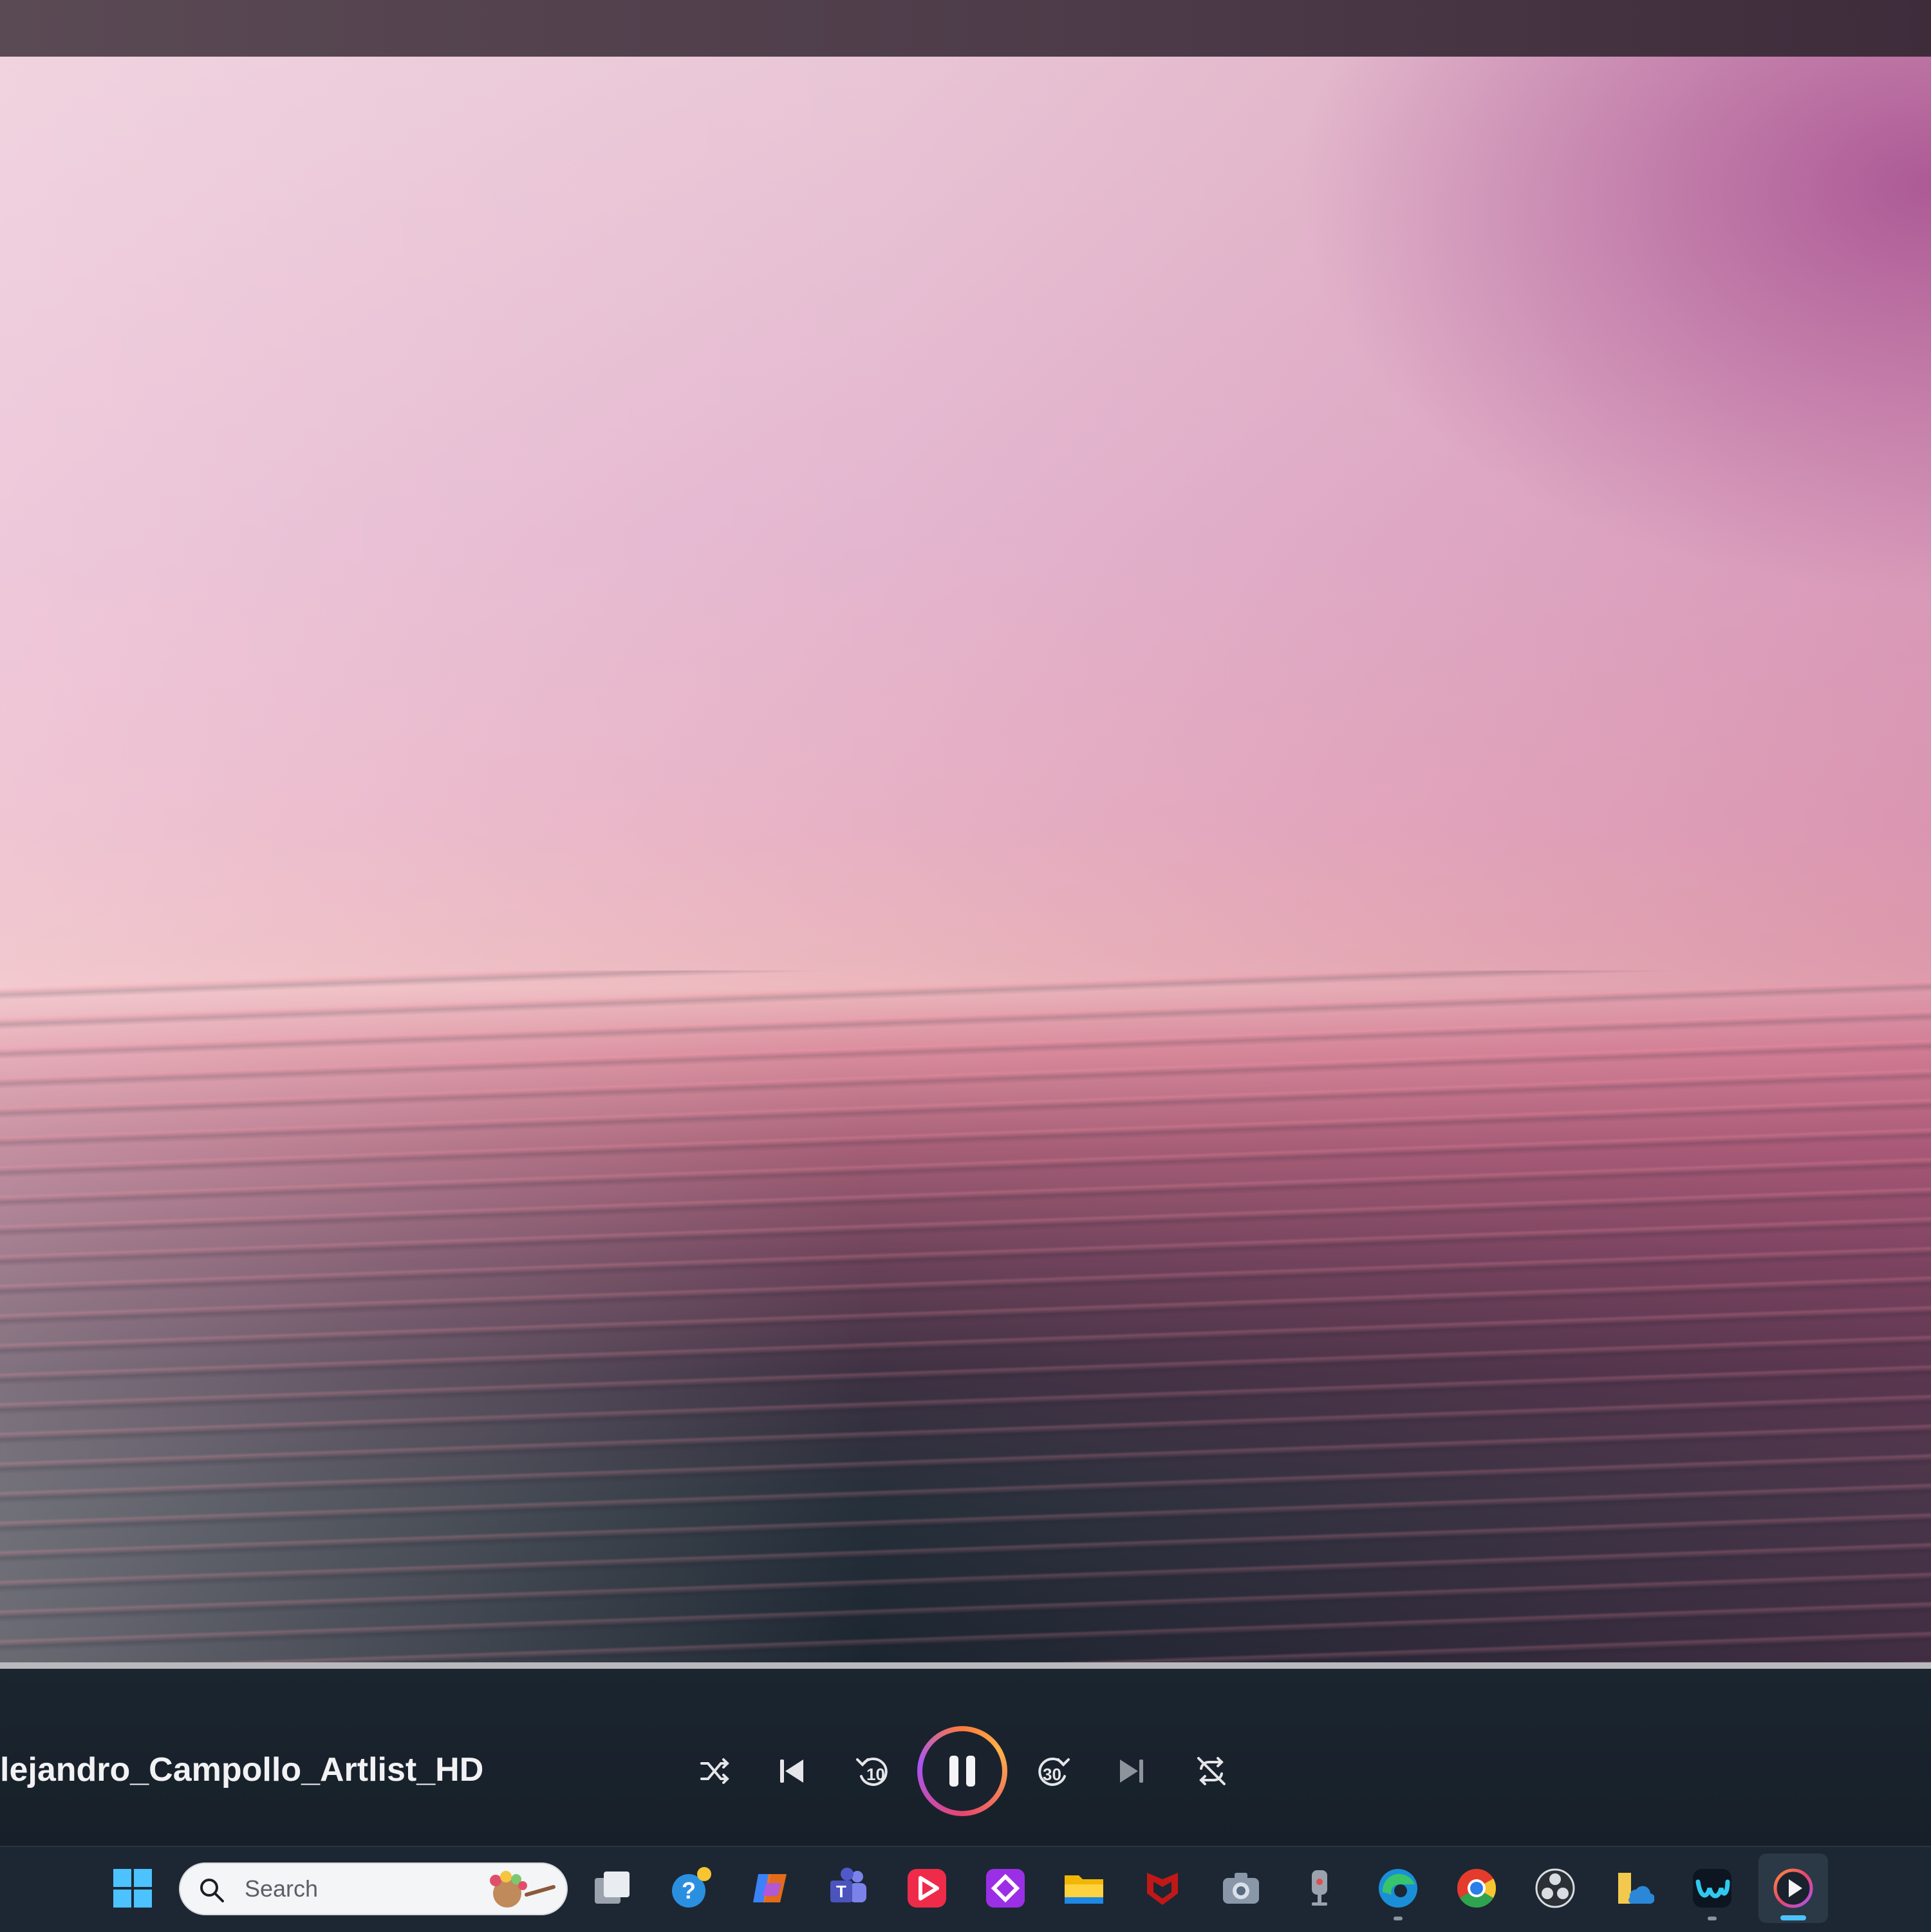 Image resolution: width=1931 pixels, height=1932 pixels. I want to click on shuffle-icon, so click(715, 1771).